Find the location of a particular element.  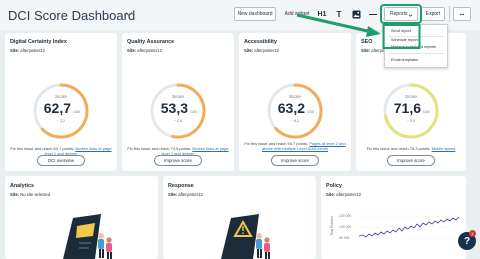

score-delta: − 3,2 is located at coordinates (61, 121).